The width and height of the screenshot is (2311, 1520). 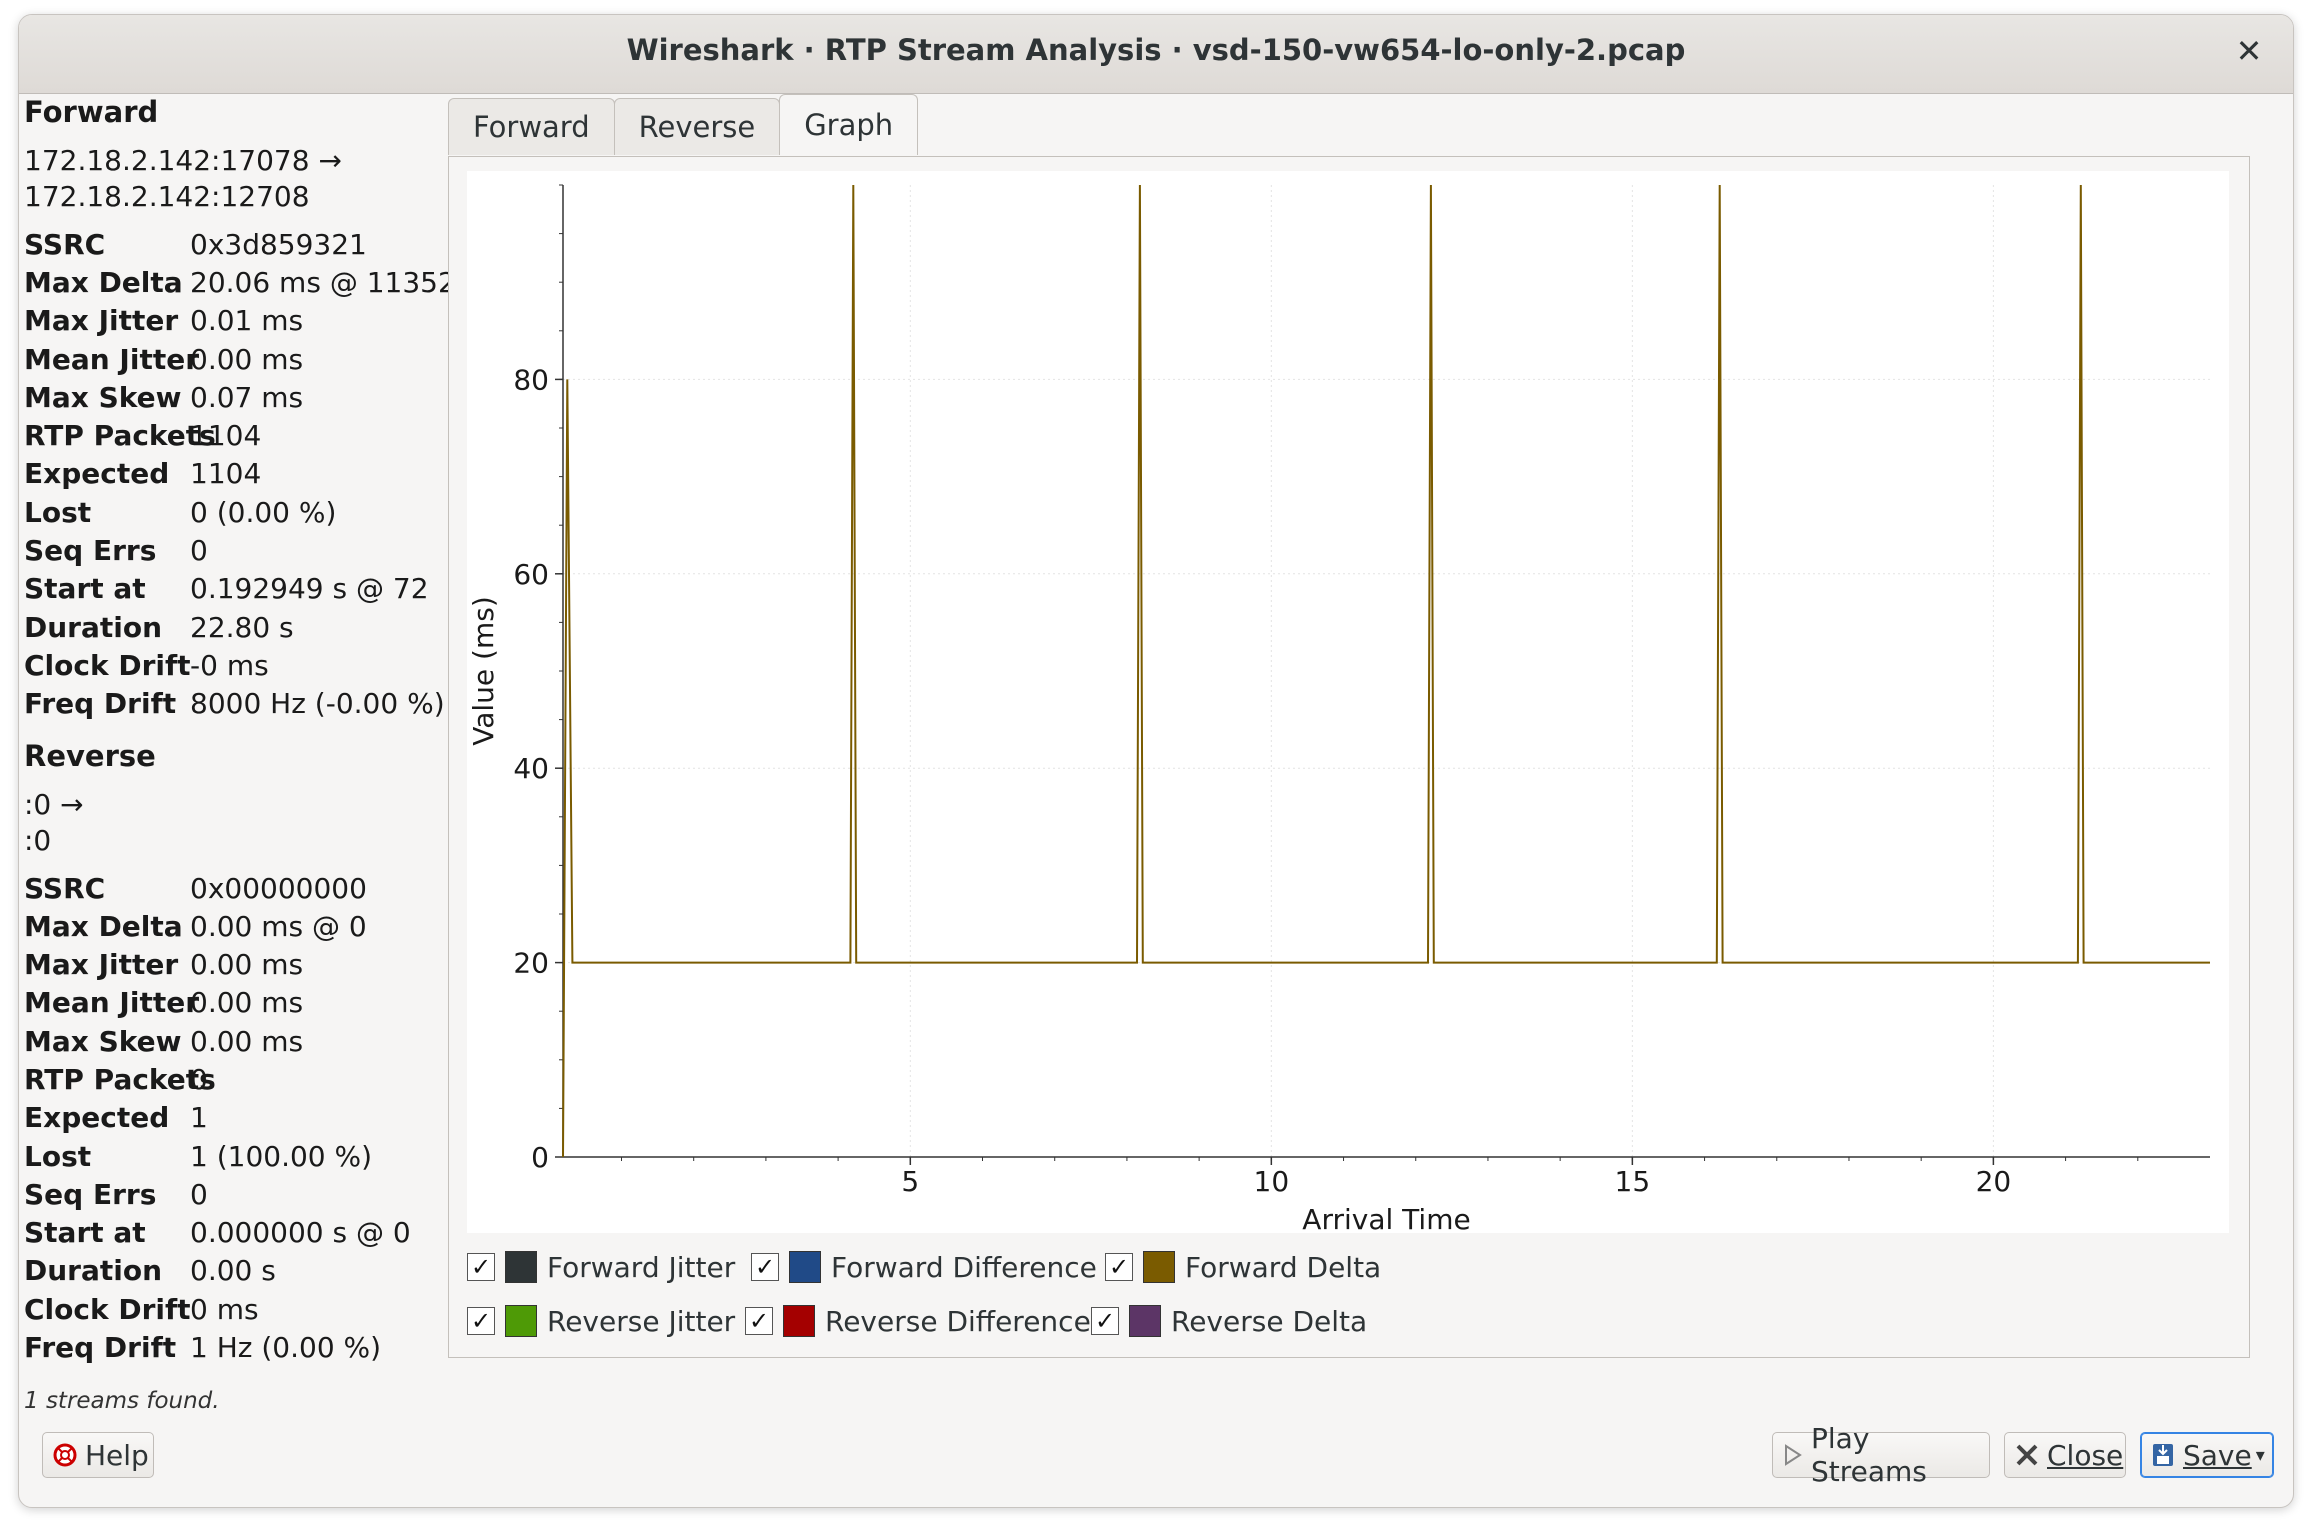 What do you see at coordinates (1283, 1267) in the screenshot?
I see `legend-label: Forward Delta` at bounding box center [1283, 1267].